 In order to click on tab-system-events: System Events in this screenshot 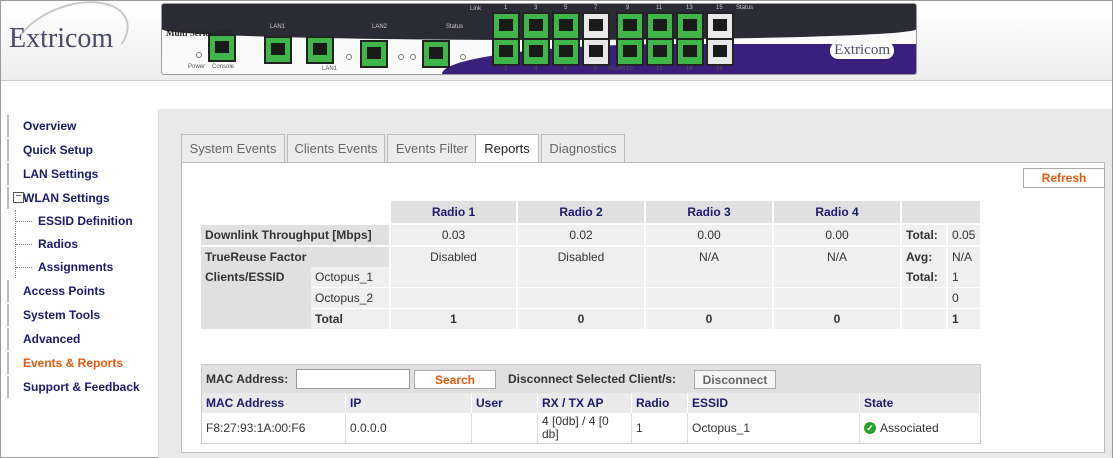, I will do `click(233, 148)`.